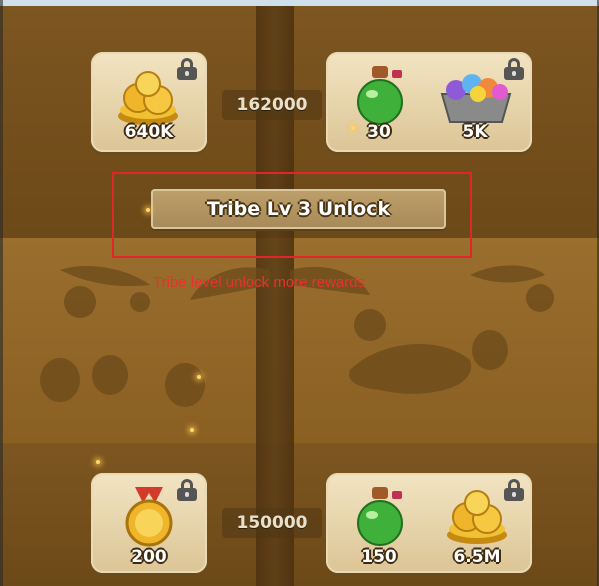 The height and width of the screenshot is (586, 599). What do you see at coordinates (475, 132) in the screenshot?
I see `gems-quantity: 5K` at bounding box center [475, 132].